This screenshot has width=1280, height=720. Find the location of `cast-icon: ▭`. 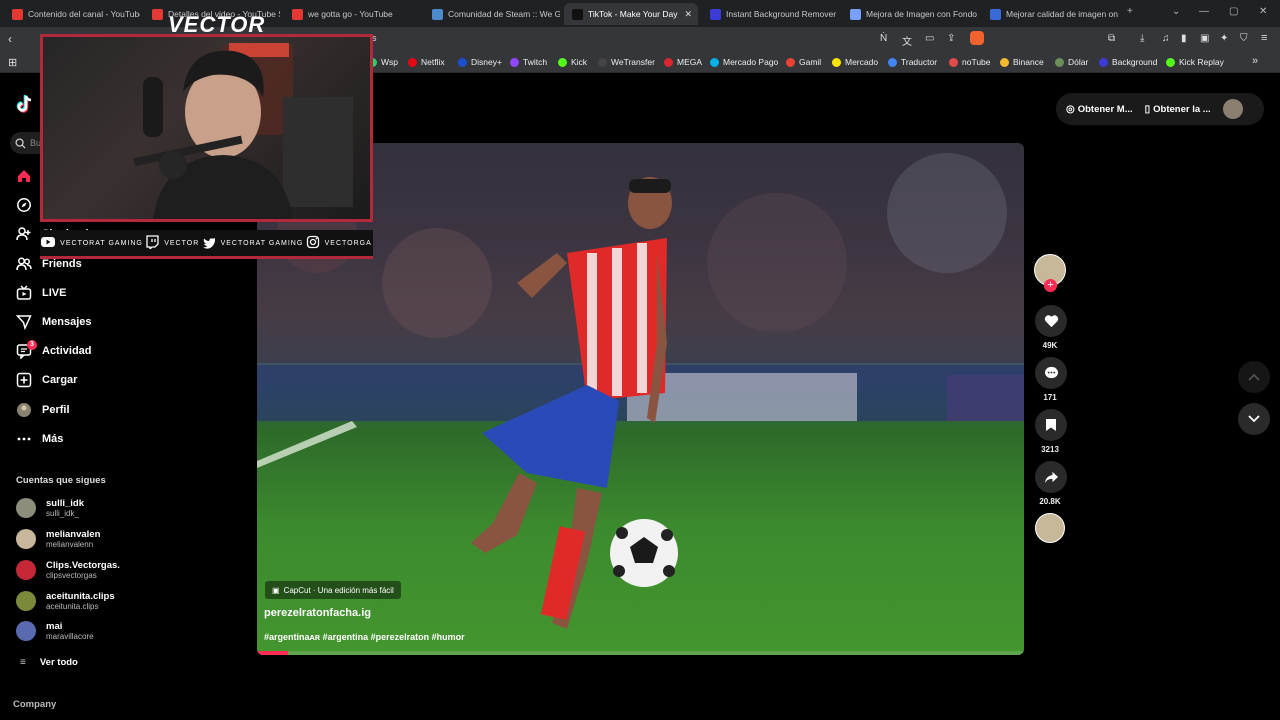

cast-icon: ▭ is located at coordinates (929, 38).